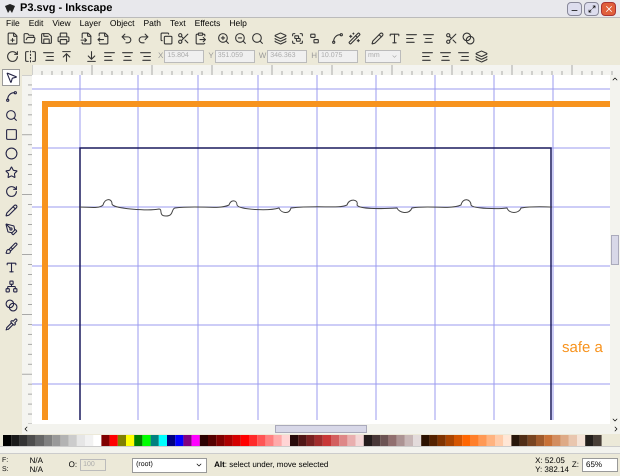 Image resolution: width=620 pixels, height=476 pixels. I want to click on text-tool-icon, so click(11, 267).